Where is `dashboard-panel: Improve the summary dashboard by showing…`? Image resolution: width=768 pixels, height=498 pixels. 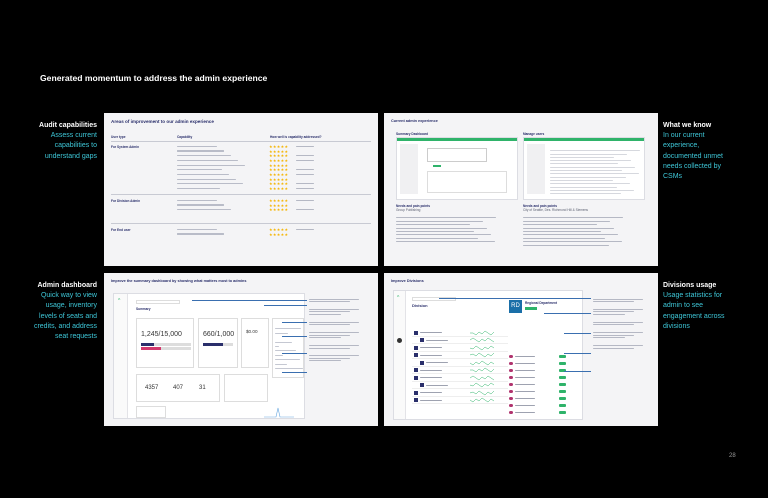 dashboard-panel: Improve the summary dashboard by showing… is located at coordinates (241, 349).